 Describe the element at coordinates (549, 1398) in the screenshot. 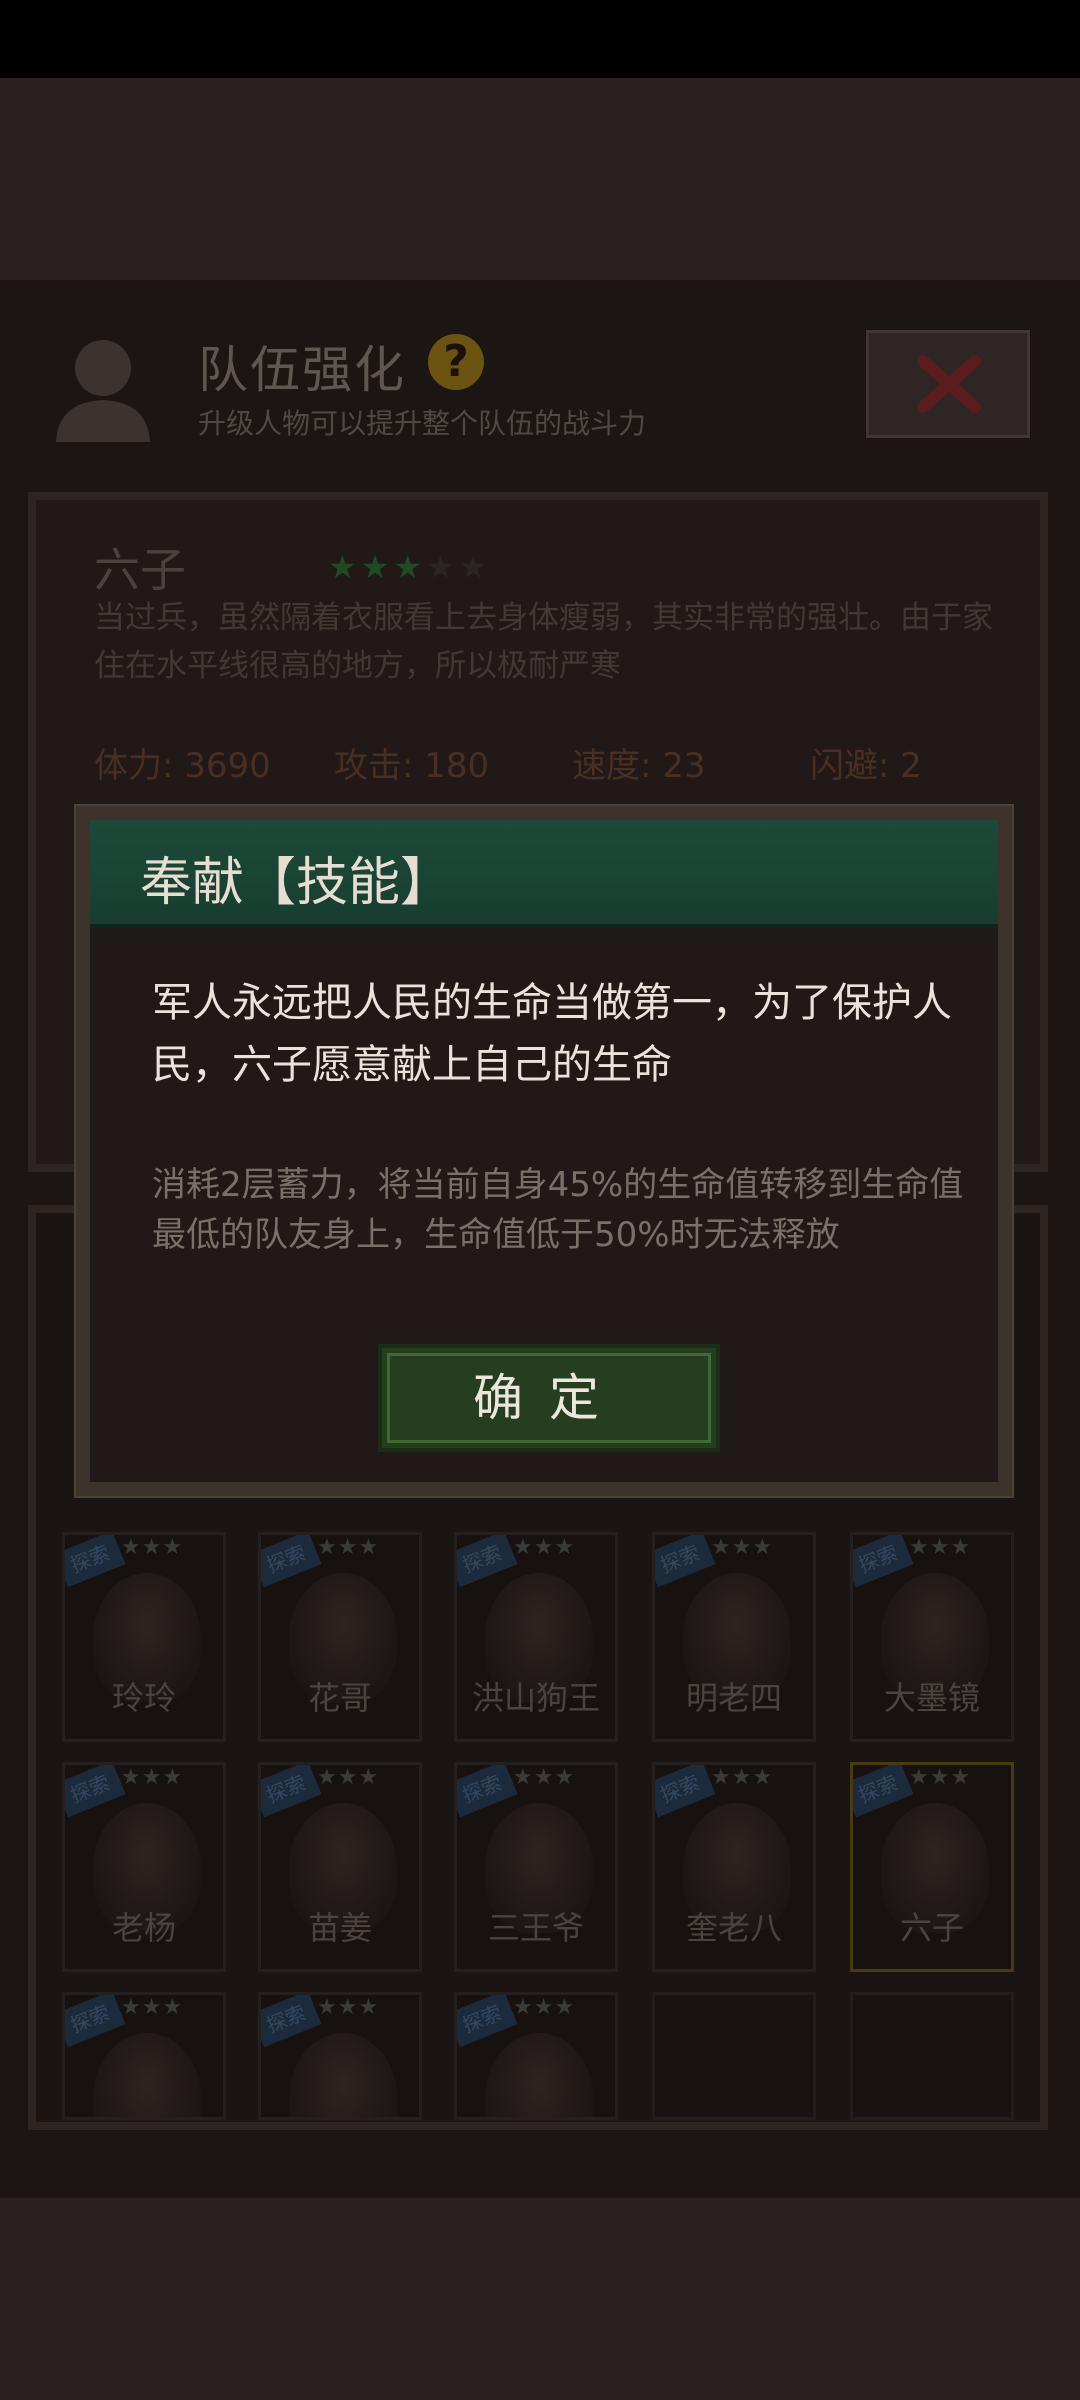

I see `confirm-button: 确定` at that location.